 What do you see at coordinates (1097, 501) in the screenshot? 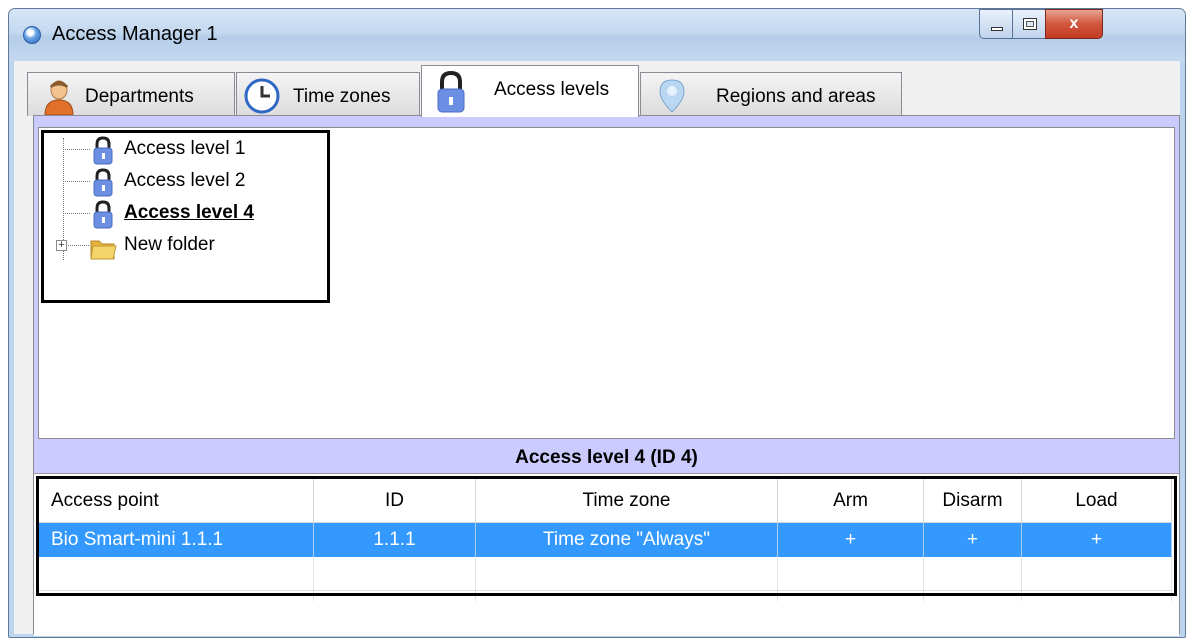
I see `column-header-load: Load` at bounding box center [1097, 501].